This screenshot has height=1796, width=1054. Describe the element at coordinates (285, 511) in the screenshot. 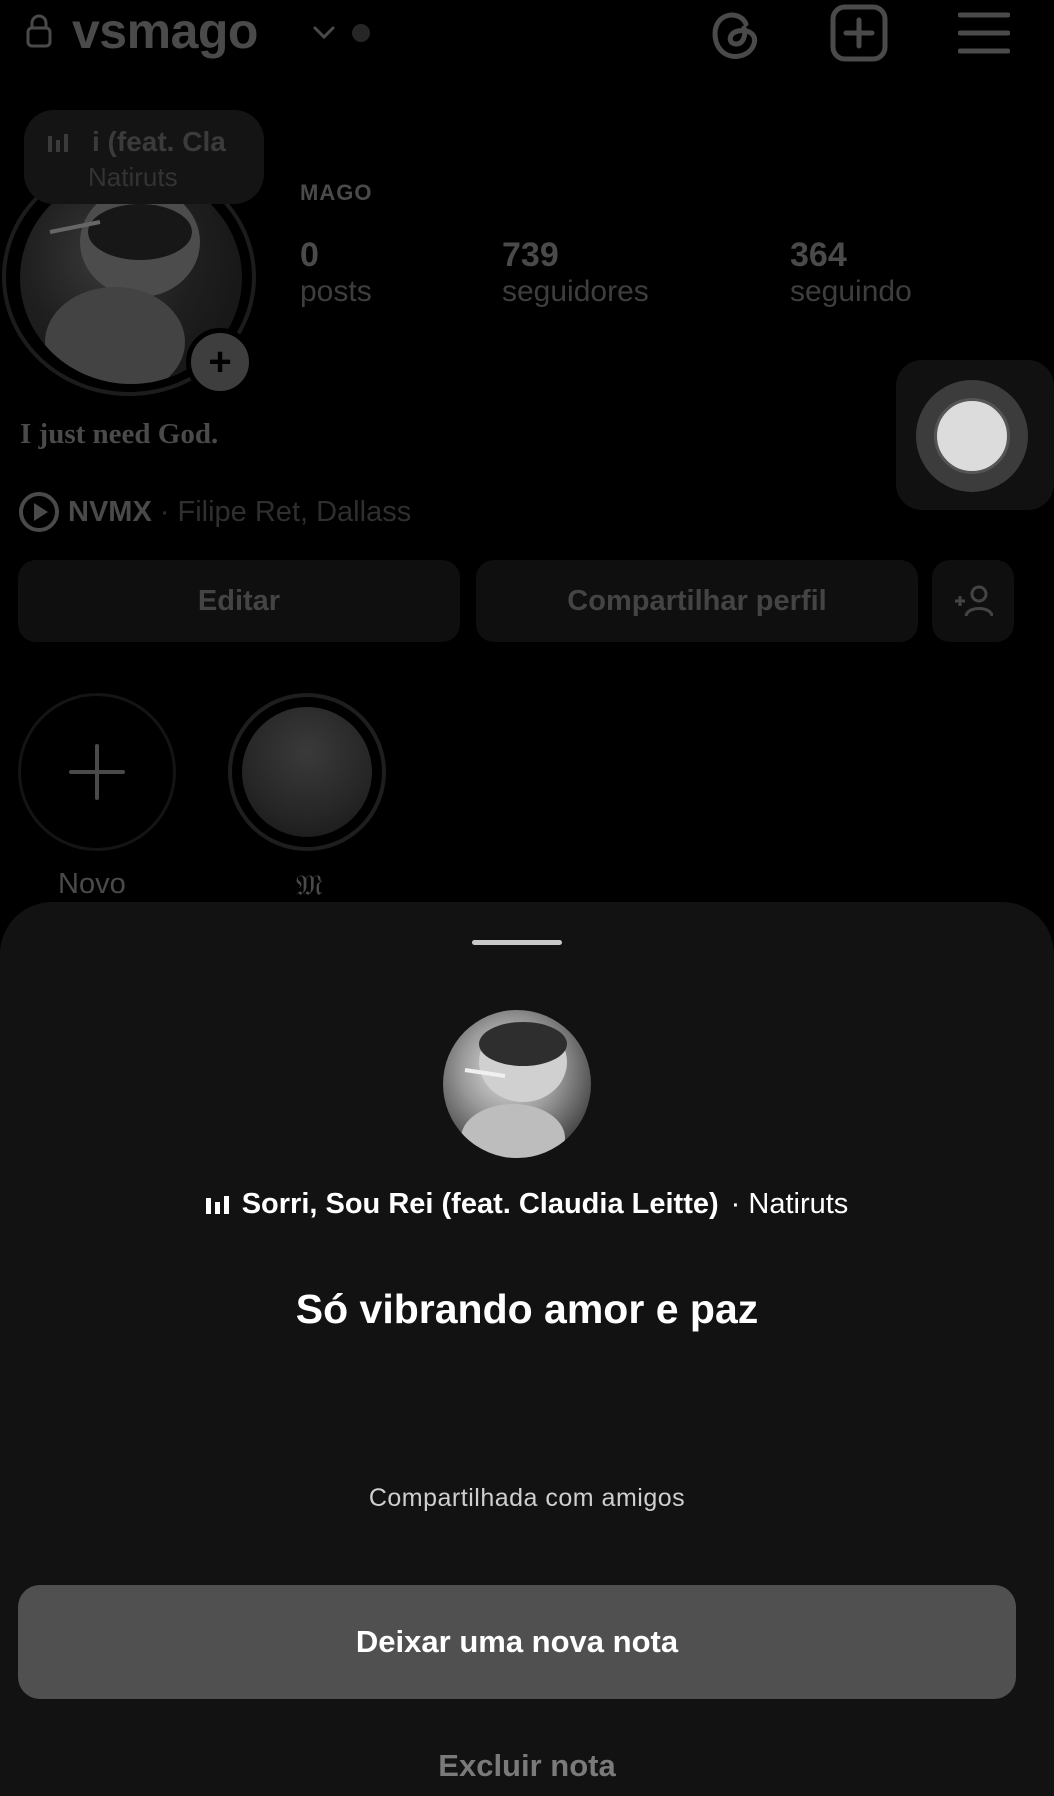

I see `profile-music-artist: · Filipe Ret, Dallass` at that location.